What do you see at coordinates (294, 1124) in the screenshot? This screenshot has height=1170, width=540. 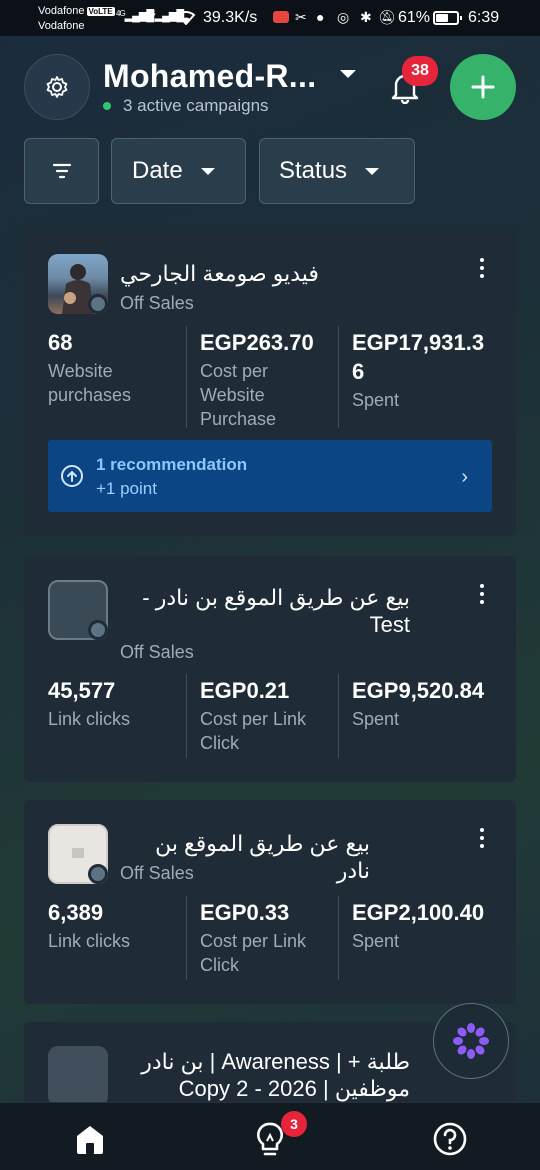 I see `ideas-count-badge: 3` at bounding box center [294, 1124].